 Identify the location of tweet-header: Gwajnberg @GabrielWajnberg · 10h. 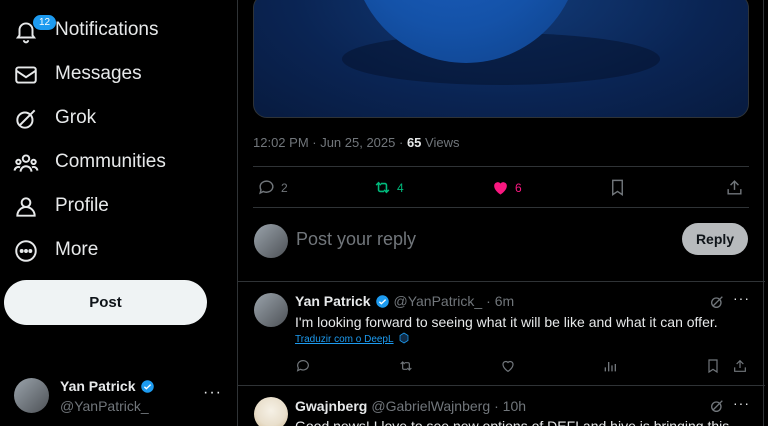
(410, 406).